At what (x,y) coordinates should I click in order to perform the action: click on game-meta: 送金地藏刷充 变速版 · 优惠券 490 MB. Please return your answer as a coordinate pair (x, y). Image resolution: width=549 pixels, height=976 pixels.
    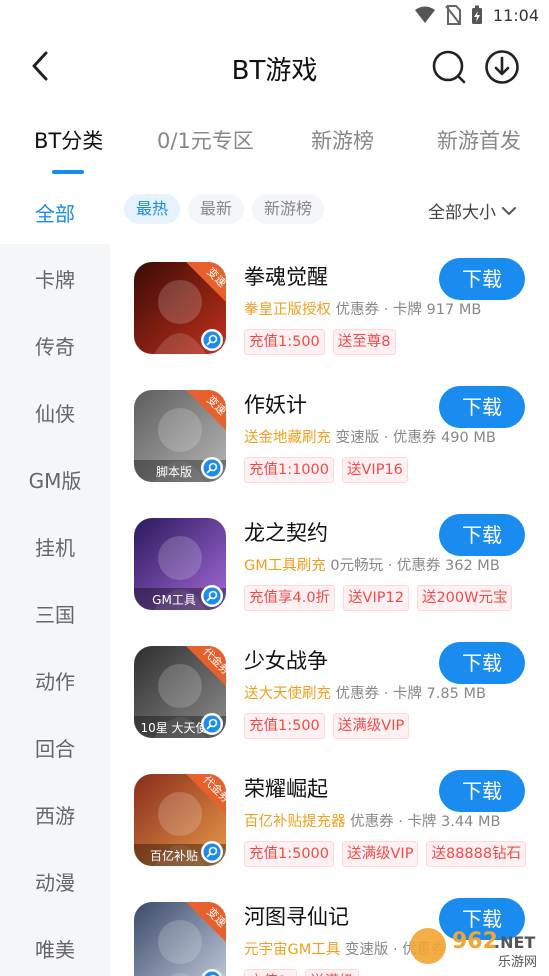
    Looking at the image, I should click on (370, 436).